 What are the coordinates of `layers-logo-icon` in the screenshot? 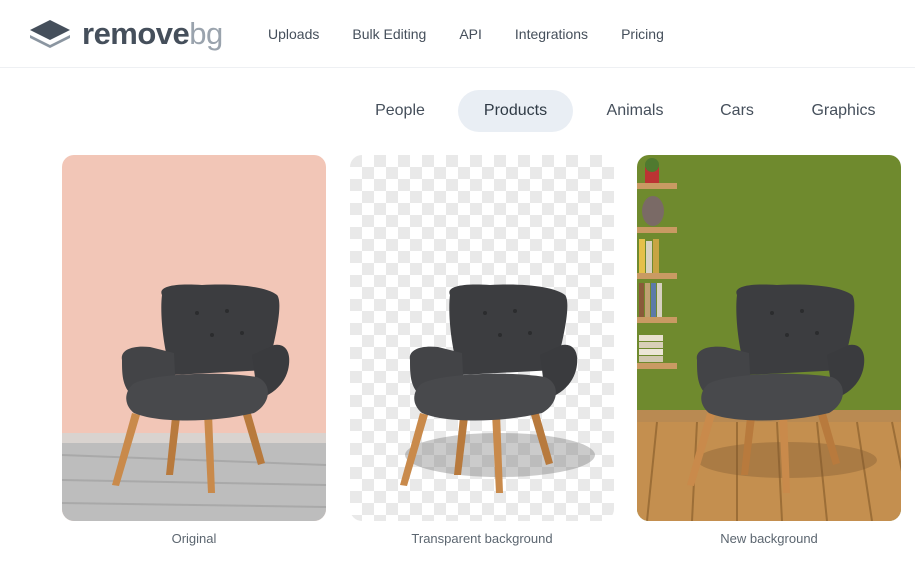 It's located at (50, 34).